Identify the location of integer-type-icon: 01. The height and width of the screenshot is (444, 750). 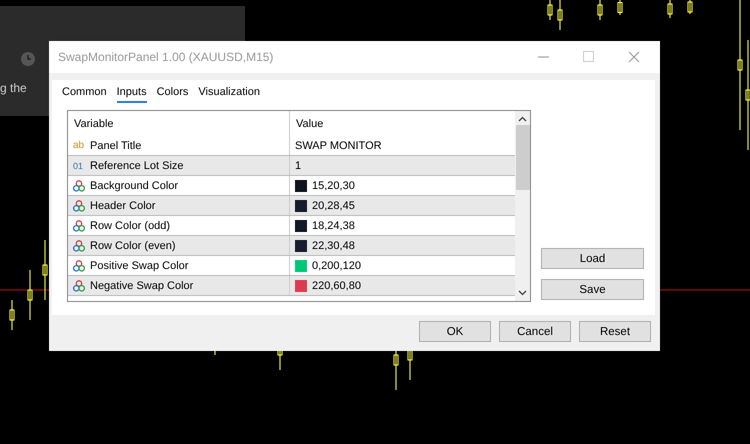
(79, 165).